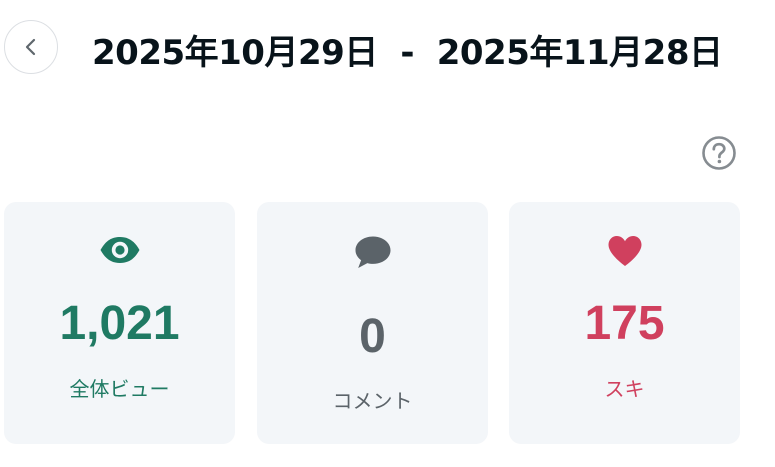 This screenshot has height=467, width=775. I want to click on comments-count: 0, so click(372, 336).